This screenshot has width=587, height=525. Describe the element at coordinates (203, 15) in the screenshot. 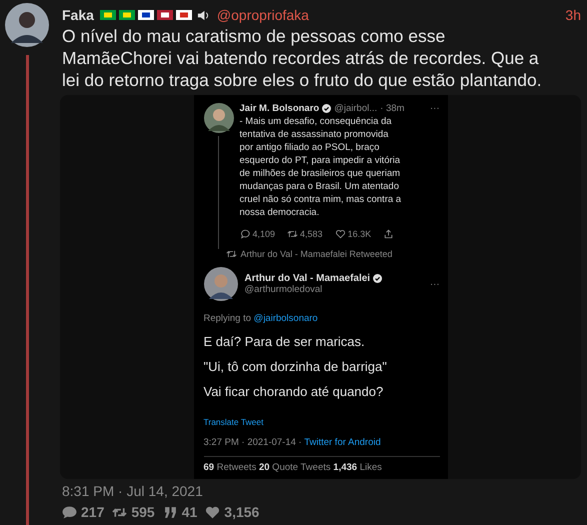

I see `speaker-icon` at that location.